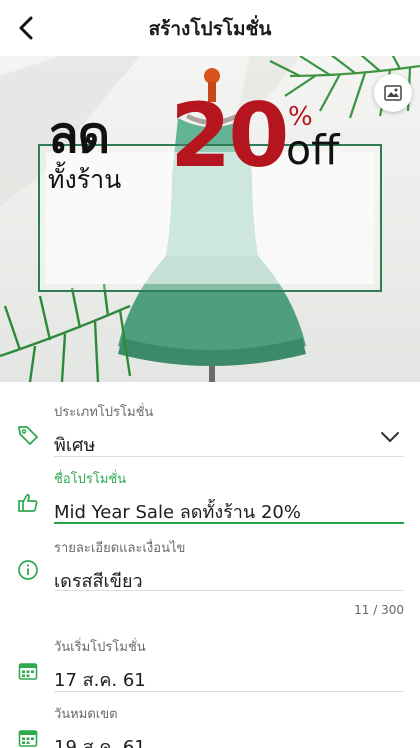  Describe the element at coordinates (313, 150) in the screenshot. I see `promo-off-text: off` at that location.